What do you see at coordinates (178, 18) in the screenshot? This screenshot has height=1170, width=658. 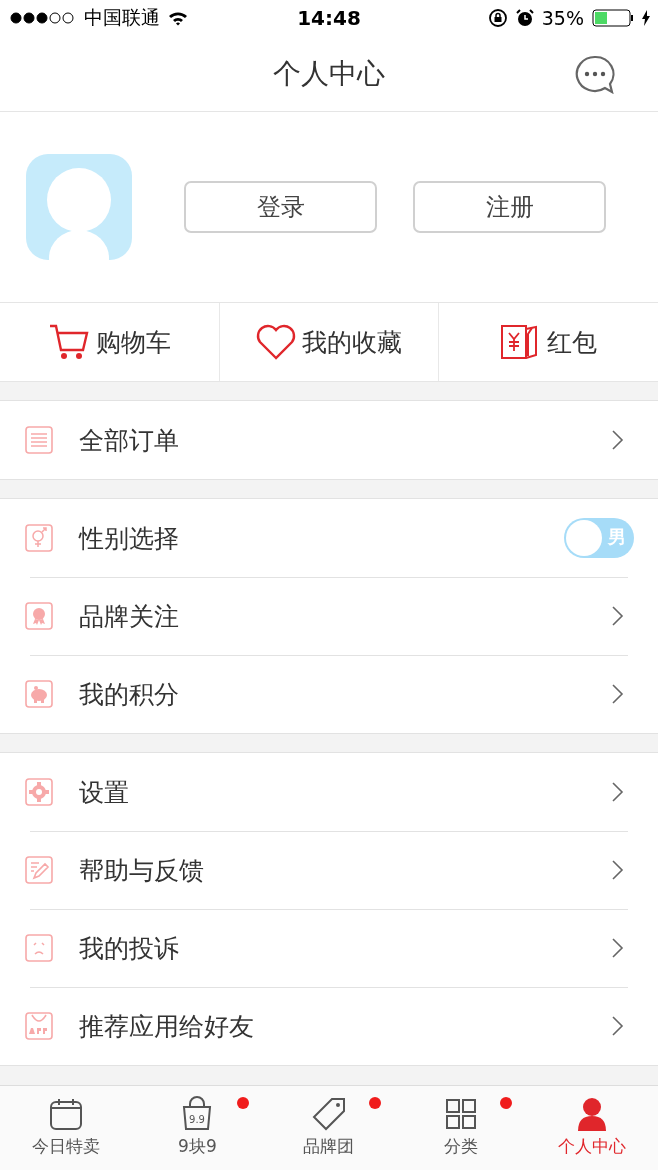 I see `wifi-icon` at bounding box center [178, 18].